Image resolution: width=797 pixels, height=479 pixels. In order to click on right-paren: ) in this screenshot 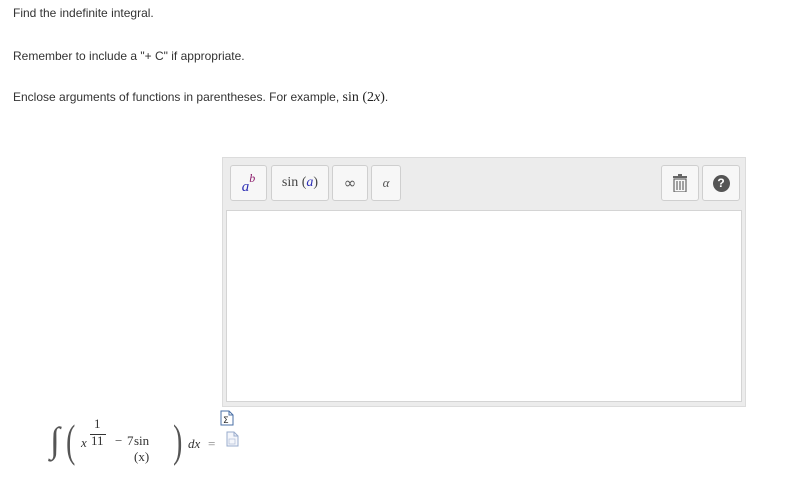, I will do `click(178, 440)`.